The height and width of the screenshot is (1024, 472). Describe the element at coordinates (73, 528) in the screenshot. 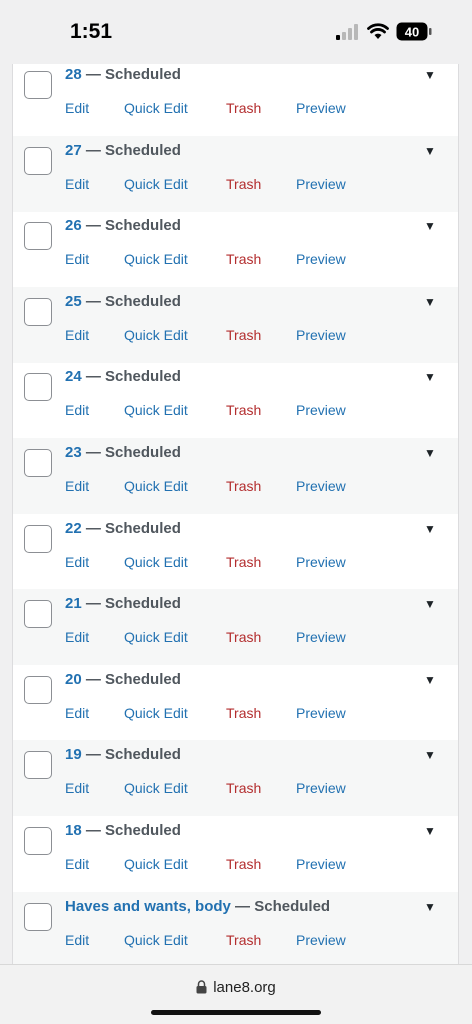

I see `post-title-link: 22` at that location.